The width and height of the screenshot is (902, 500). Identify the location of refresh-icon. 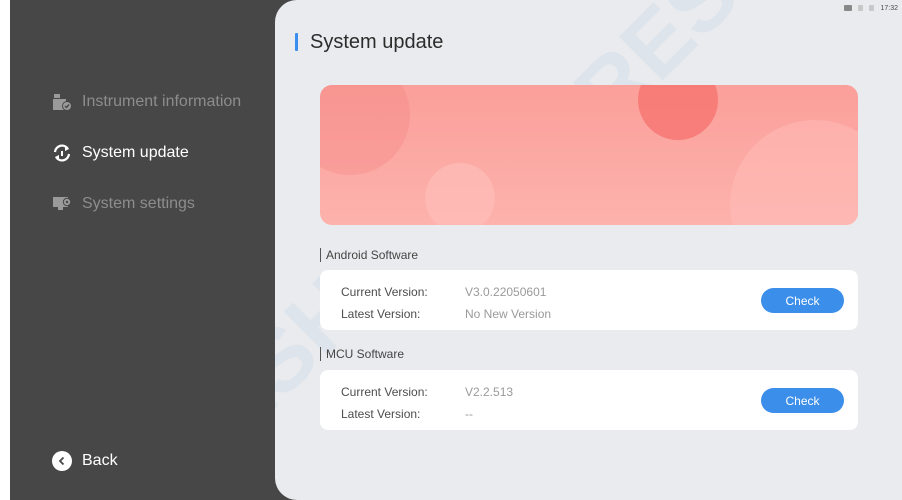
(62, 153).